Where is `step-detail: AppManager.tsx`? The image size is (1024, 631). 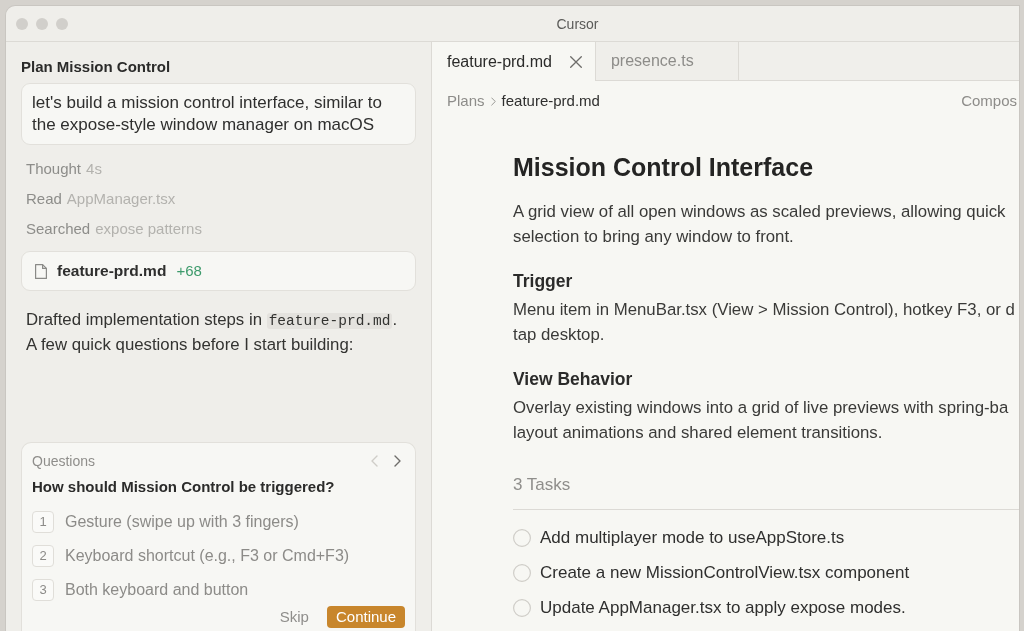
step-detail: AppManager.tsx is located at coordinates (121, 199).